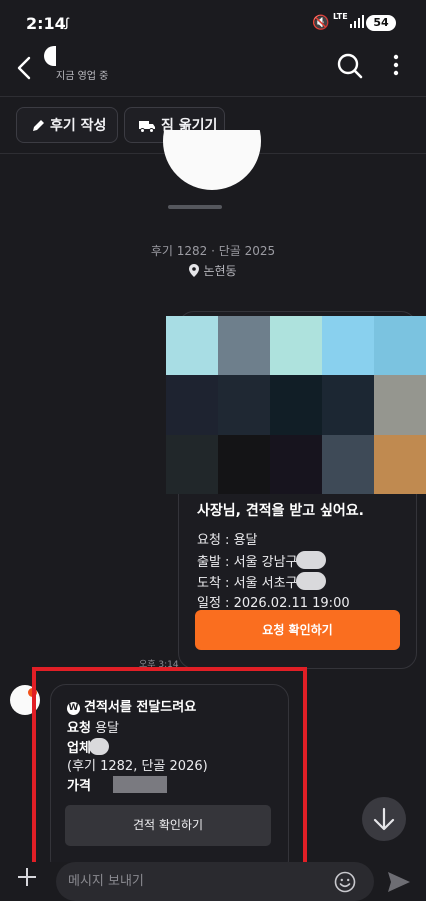 This screenshot has height=901, width=426. Describe the element at coordinates (350, 66) in the screenshot. I see `search-icon` at that location.